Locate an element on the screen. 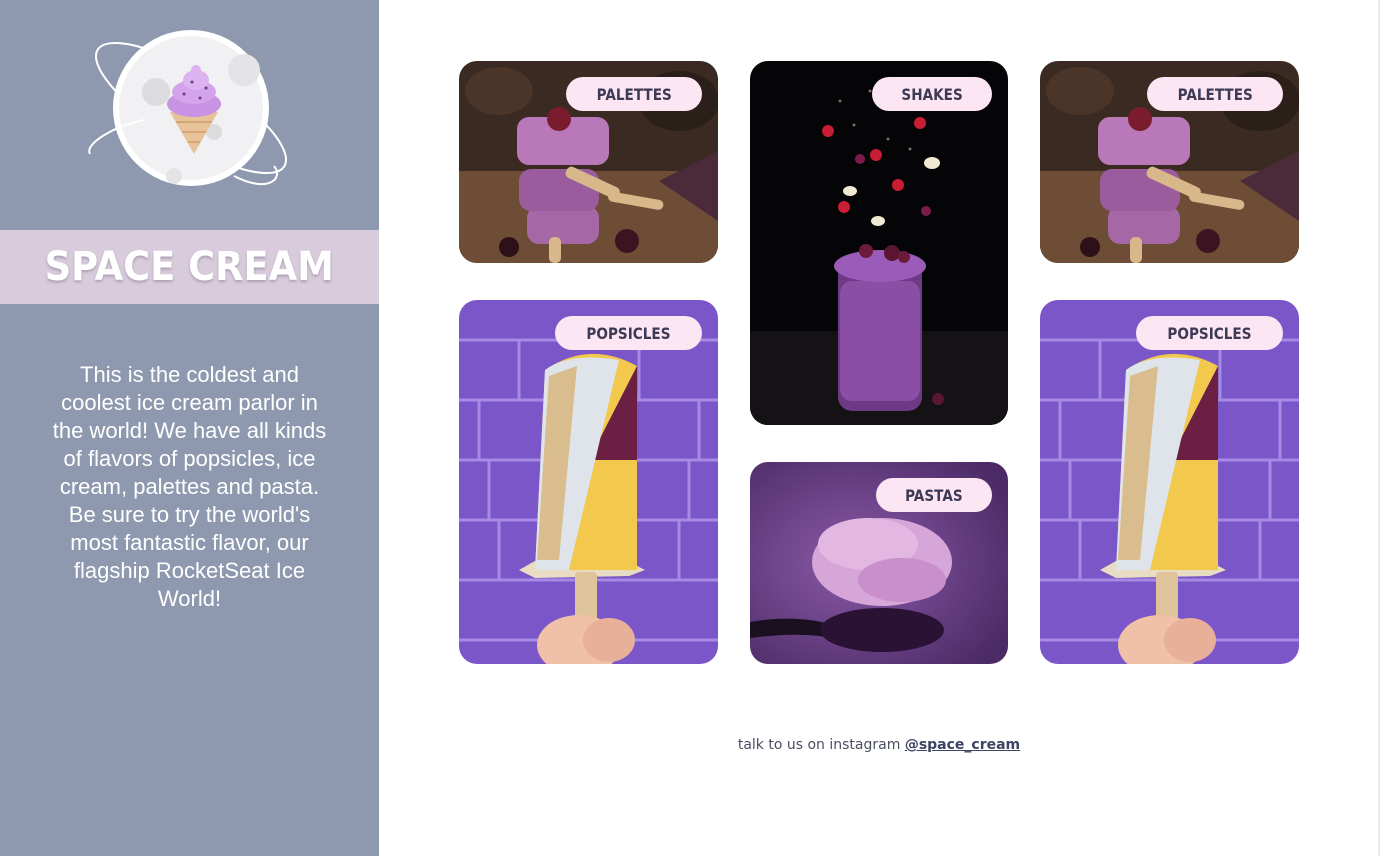 The image size is (1380, 856). category-tag: SHAKES is located at coordinates (931, 94).